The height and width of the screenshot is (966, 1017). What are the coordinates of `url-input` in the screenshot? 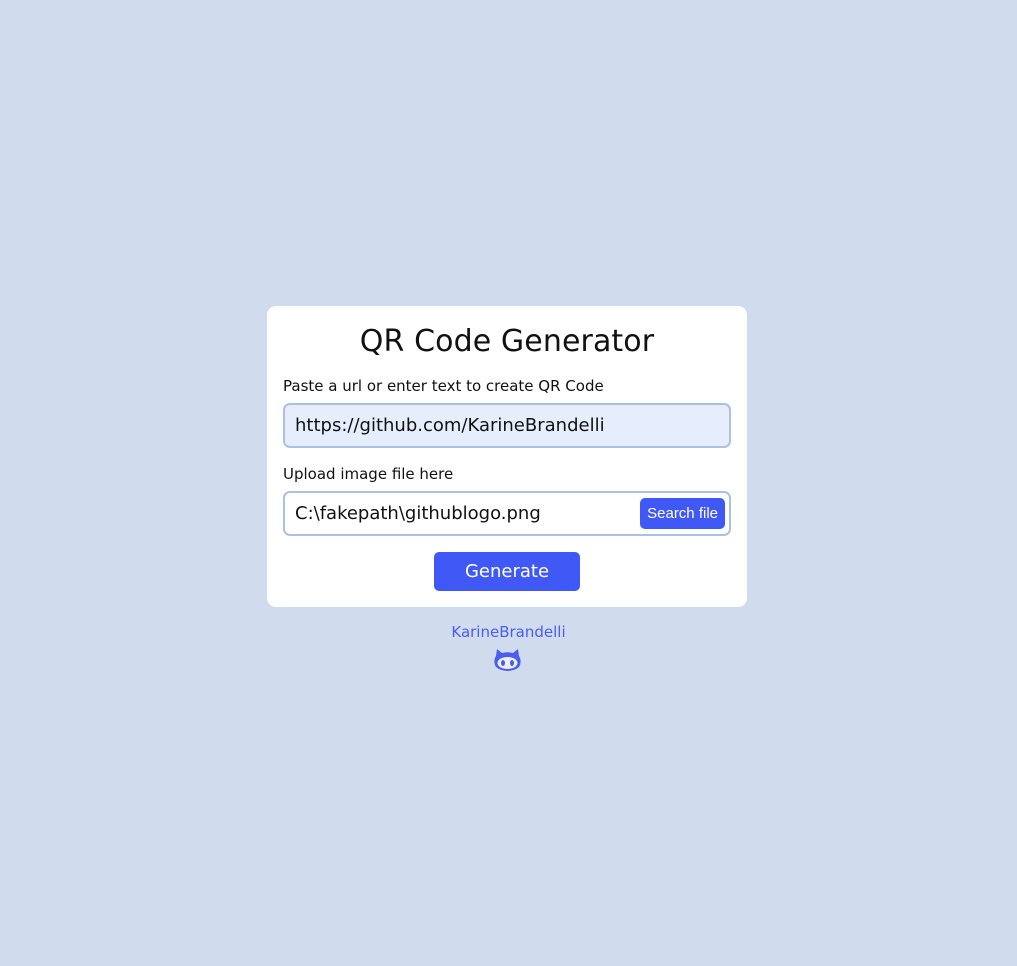 It's located at (507, 425).